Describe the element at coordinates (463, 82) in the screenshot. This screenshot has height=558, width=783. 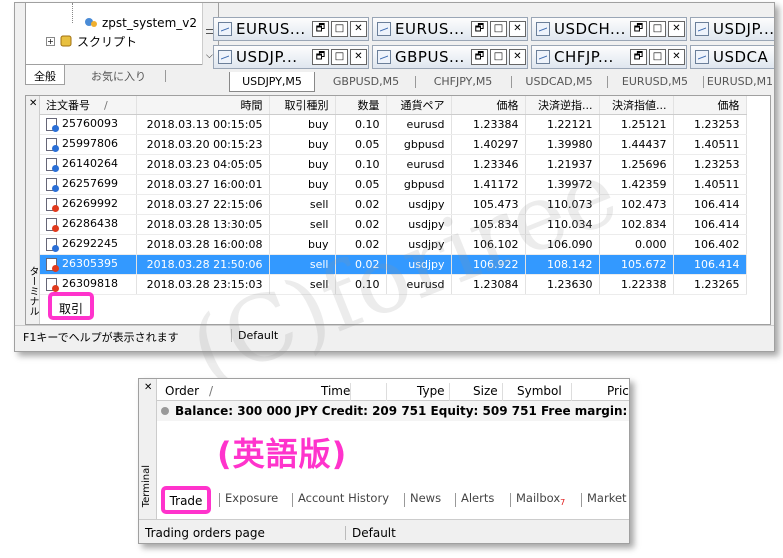
I see `chart-tab: CHFJPY,M5` at that location.